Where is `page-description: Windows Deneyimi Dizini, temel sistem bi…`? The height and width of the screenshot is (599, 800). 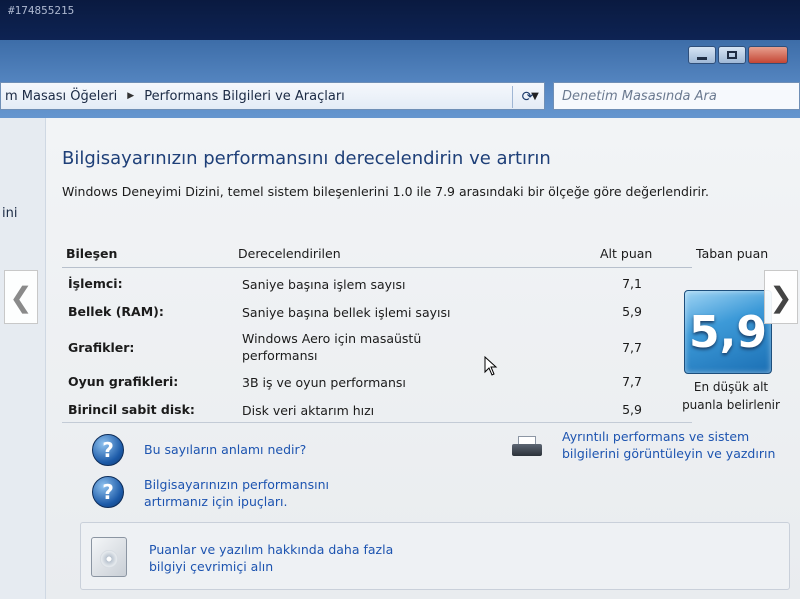 page-description: Windows Deneyimi Dizini, temel sistem bi… is located at coordinates (385, 191).